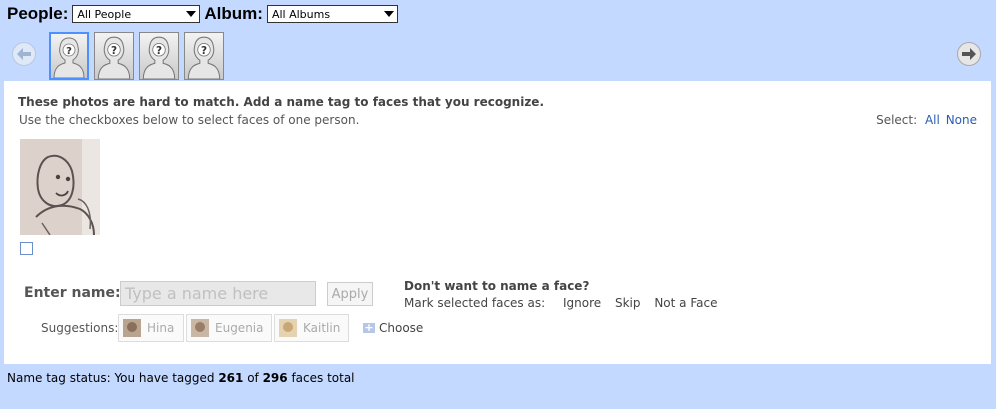 The image size is (996, 409). Describe the element at coordinates (26, 248) in the screenshot. I see `face-checkbox` at that location.